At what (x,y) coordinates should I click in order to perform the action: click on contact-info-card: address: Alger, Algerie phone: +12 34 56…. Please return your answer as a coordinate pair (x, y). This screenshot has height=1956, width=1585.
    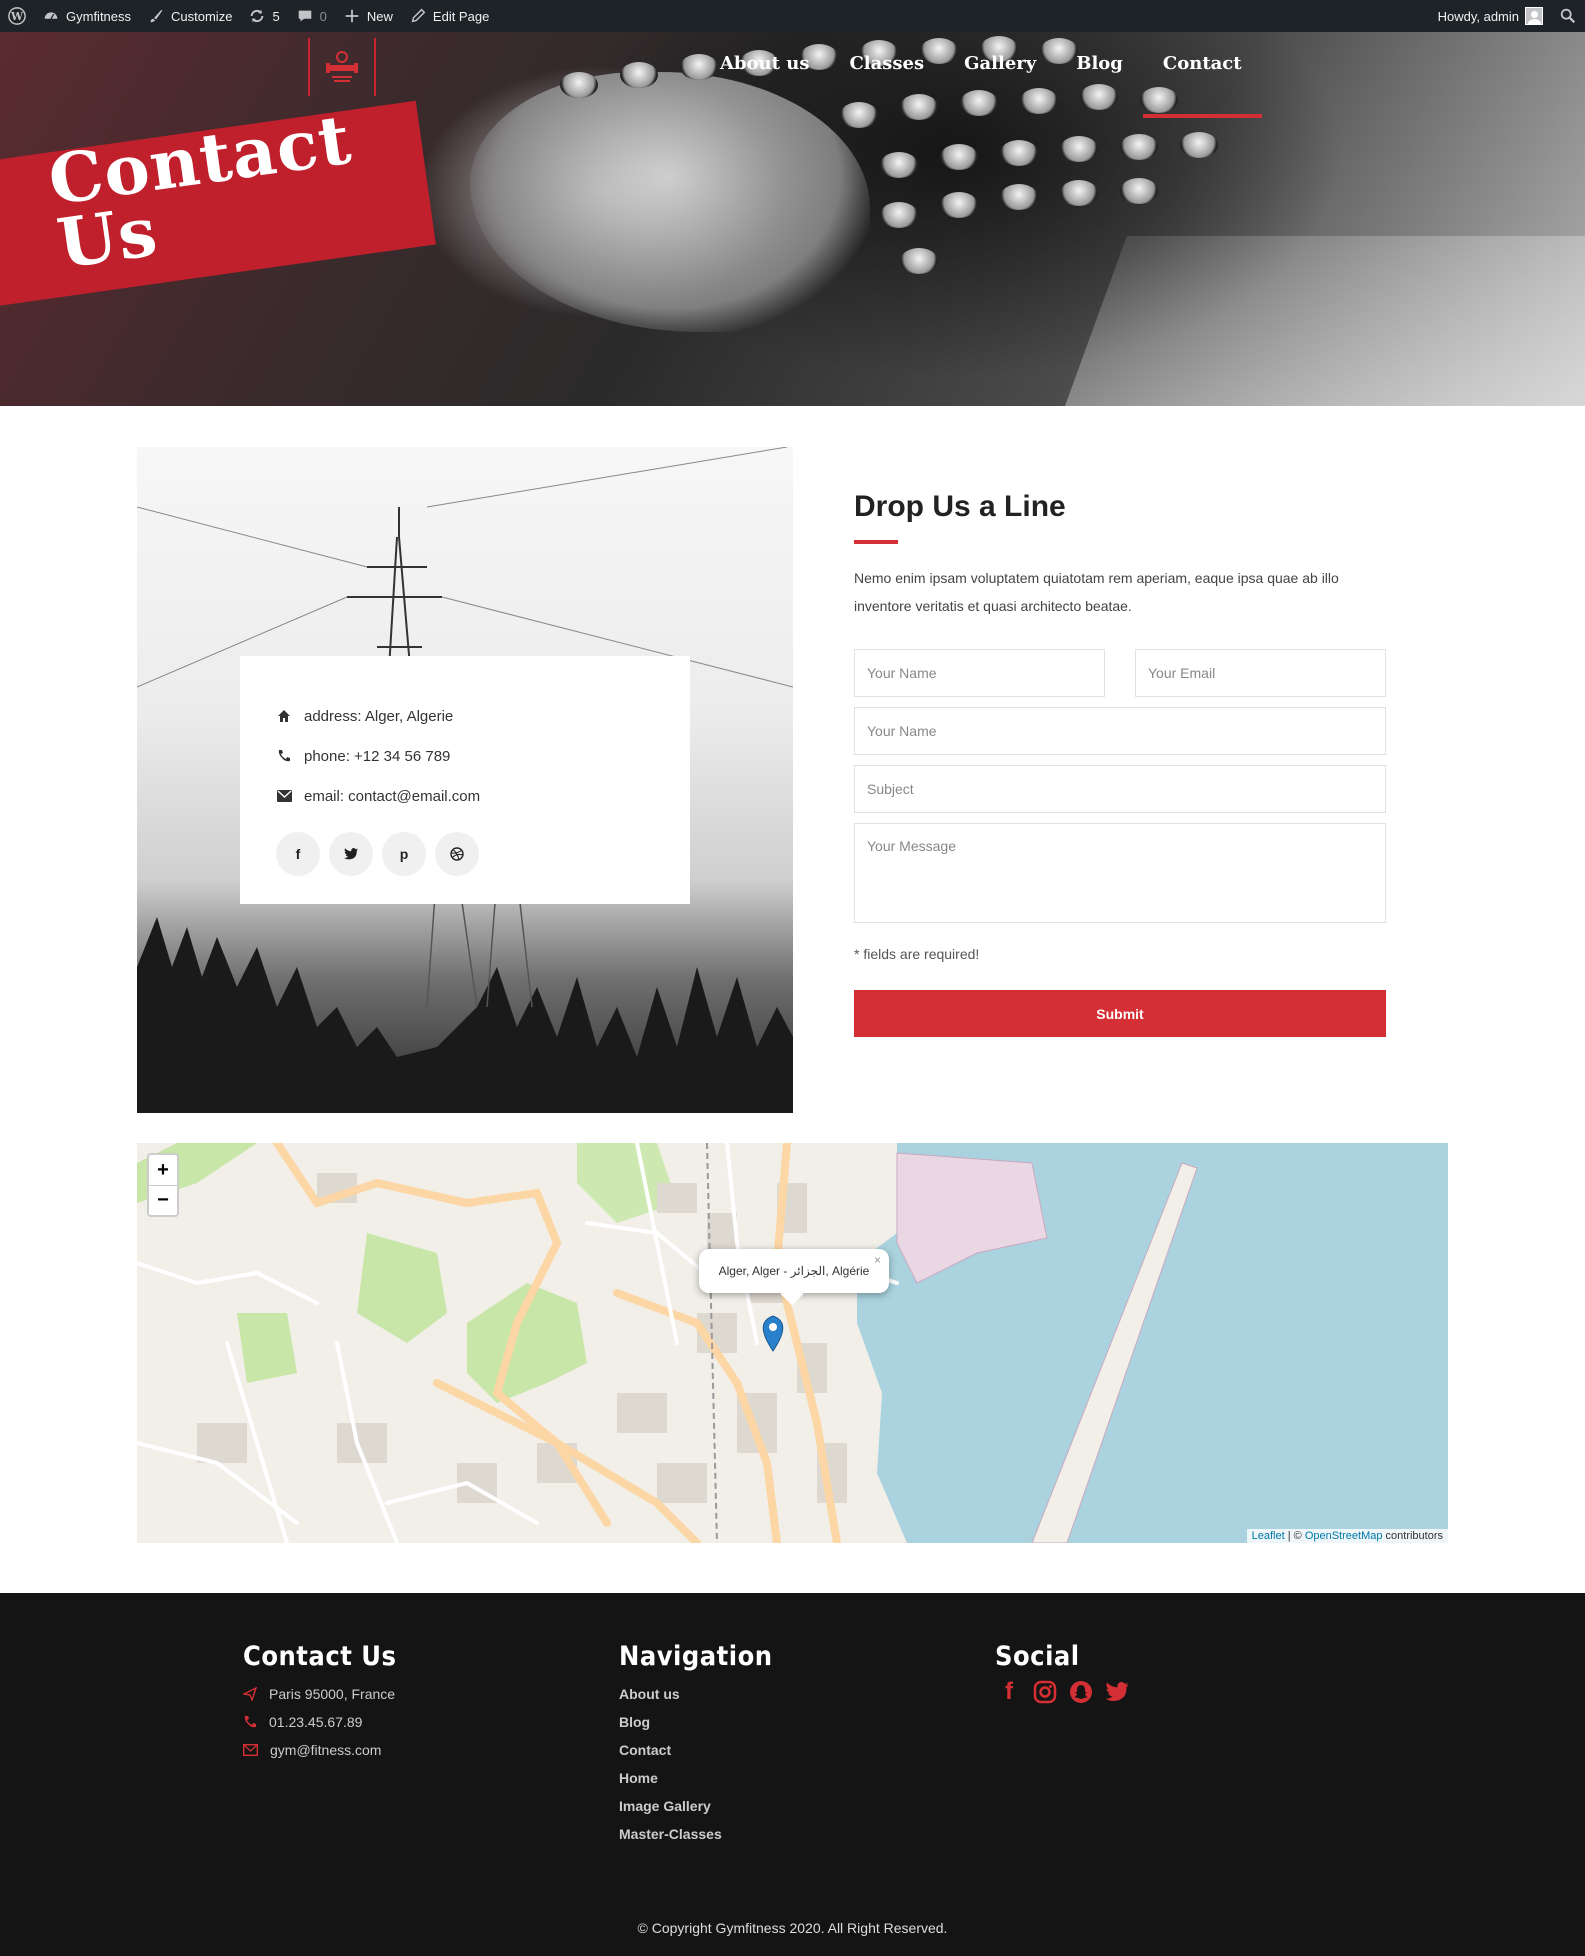
    Looking at the image, I should click on (465, 780).